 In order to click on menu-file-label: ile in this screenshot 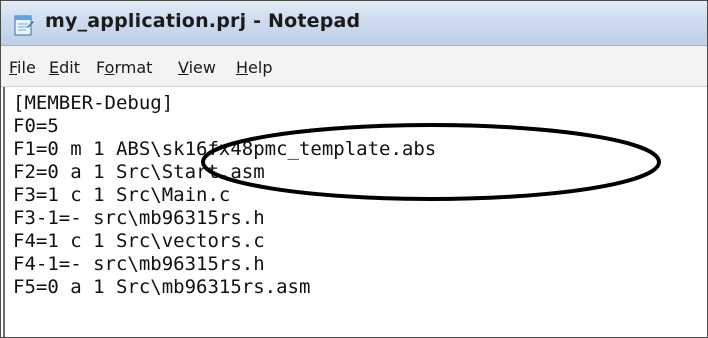, I will do `click(26, 67)`.